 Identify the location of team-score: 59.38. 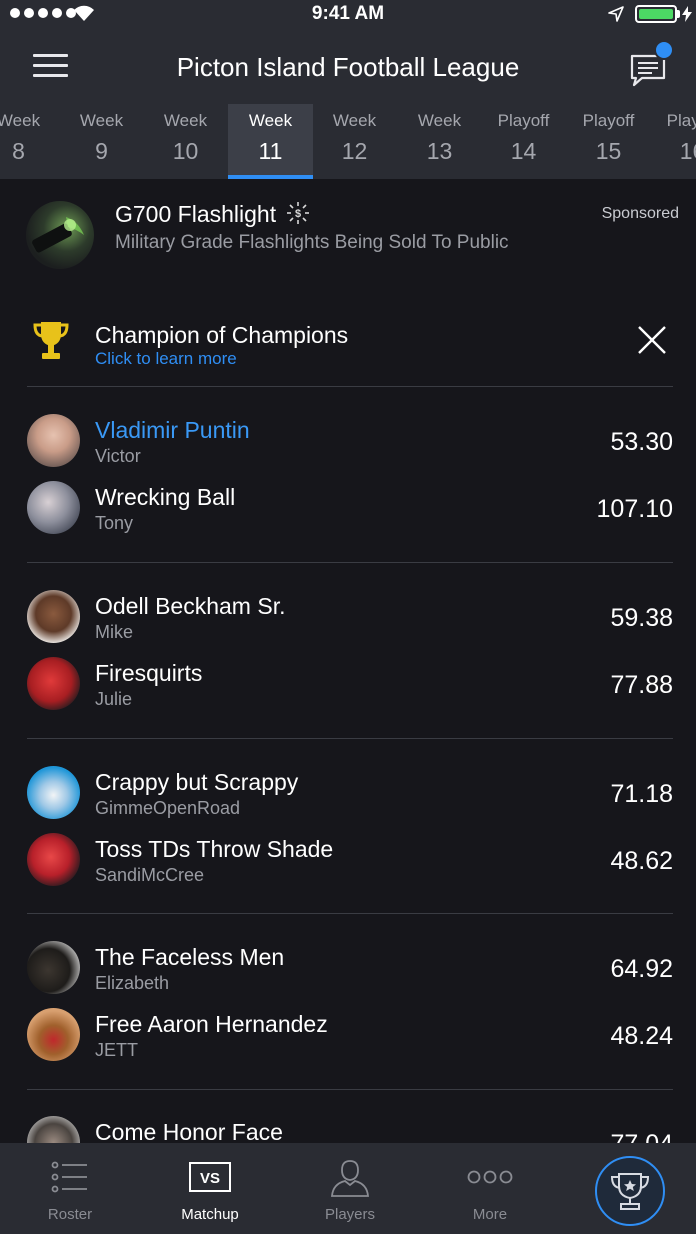
(641, 618).